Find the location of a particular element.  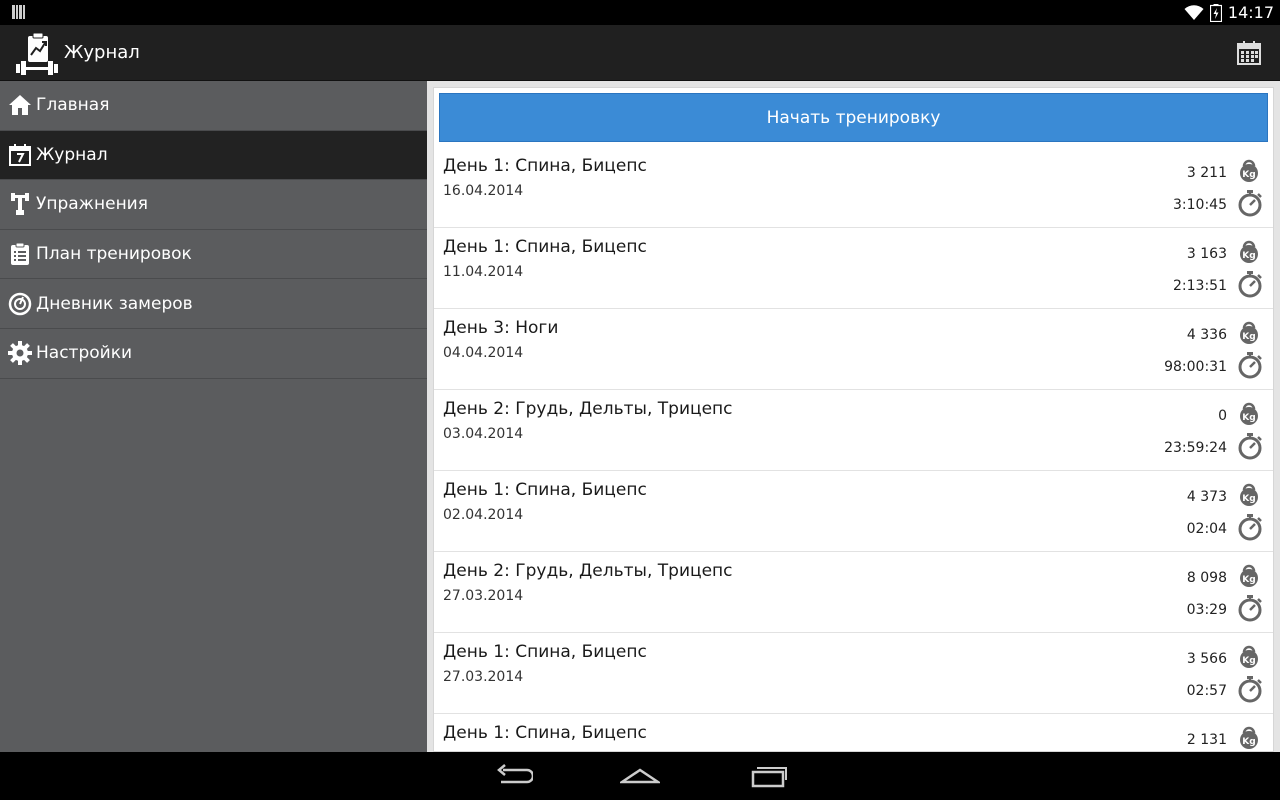

workout-duration: 23:59:24 is located at coordinates (1195, 448).